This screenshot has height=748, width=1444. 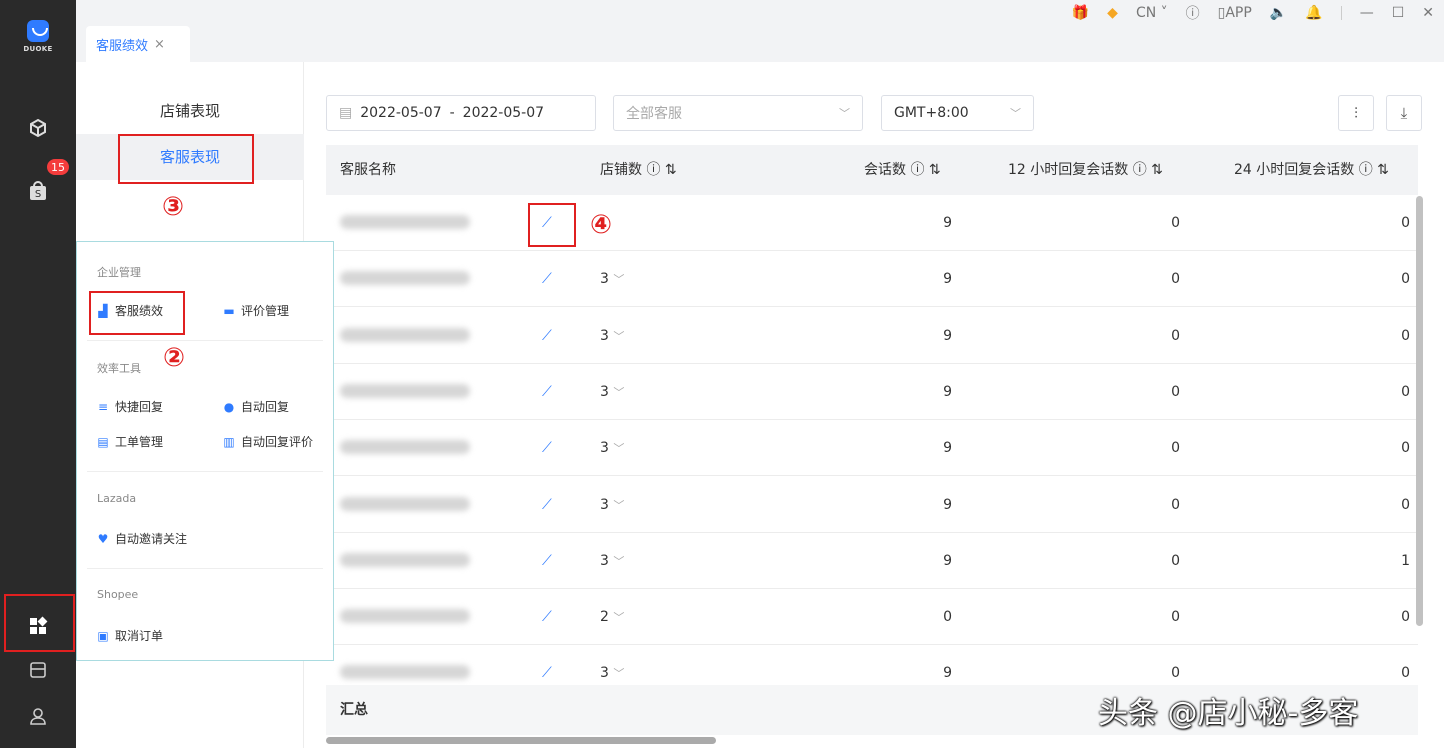 I want to click on menu-item-quick-reply: ≡ 快捷回复, so click(x=130, y=406).